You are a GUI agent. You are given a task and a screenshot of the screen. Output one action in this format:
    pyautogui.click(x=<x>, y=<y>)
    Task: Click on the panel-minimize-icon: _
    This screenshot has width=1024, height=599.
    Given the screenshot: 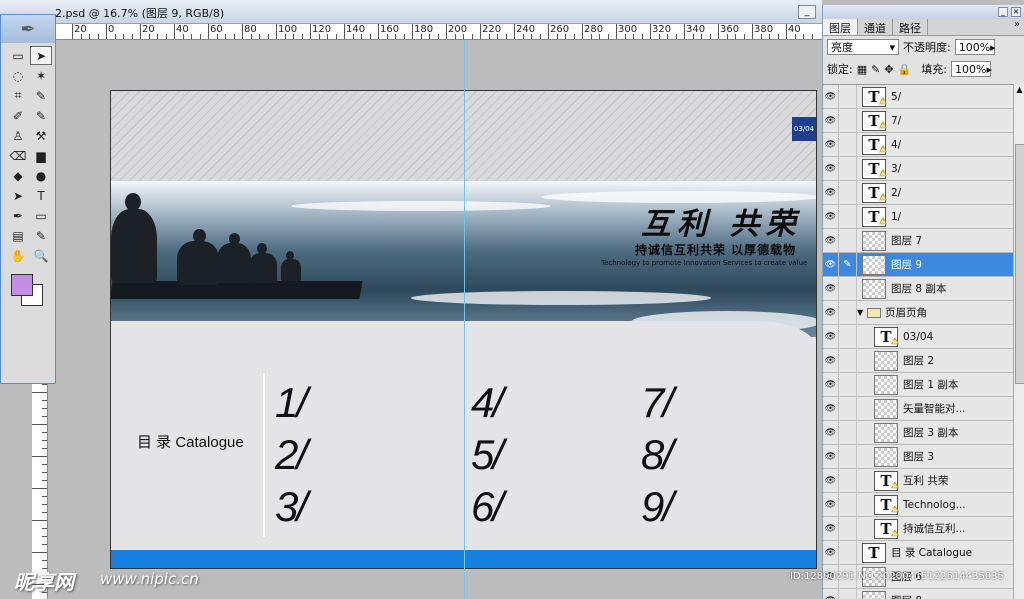 What is the action you would take?
    pyautogui.click(x=1003, y=12)
    